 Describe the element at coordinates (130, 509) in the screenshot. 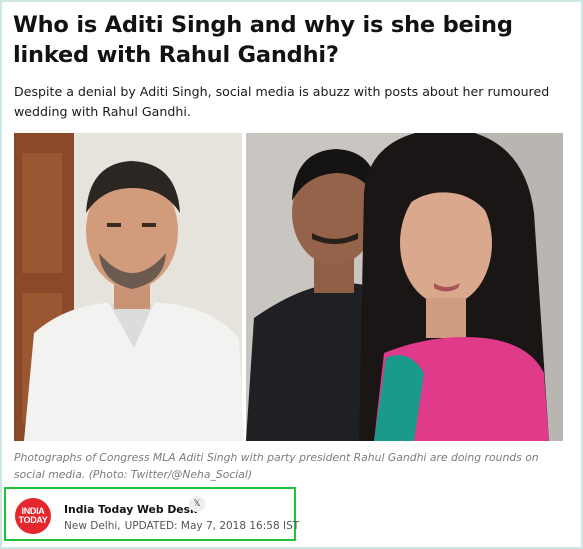

I see `author-name: India Today Web Desk` at that location.